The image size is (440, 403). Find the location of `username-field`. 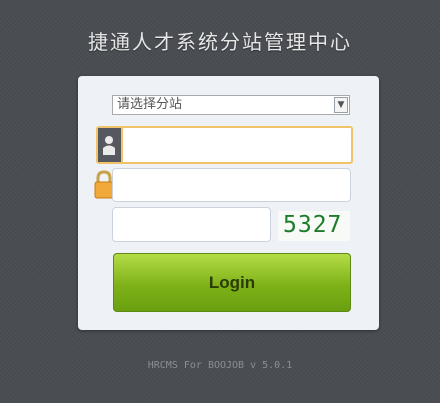

username-field is located at coordinates (224, 145).